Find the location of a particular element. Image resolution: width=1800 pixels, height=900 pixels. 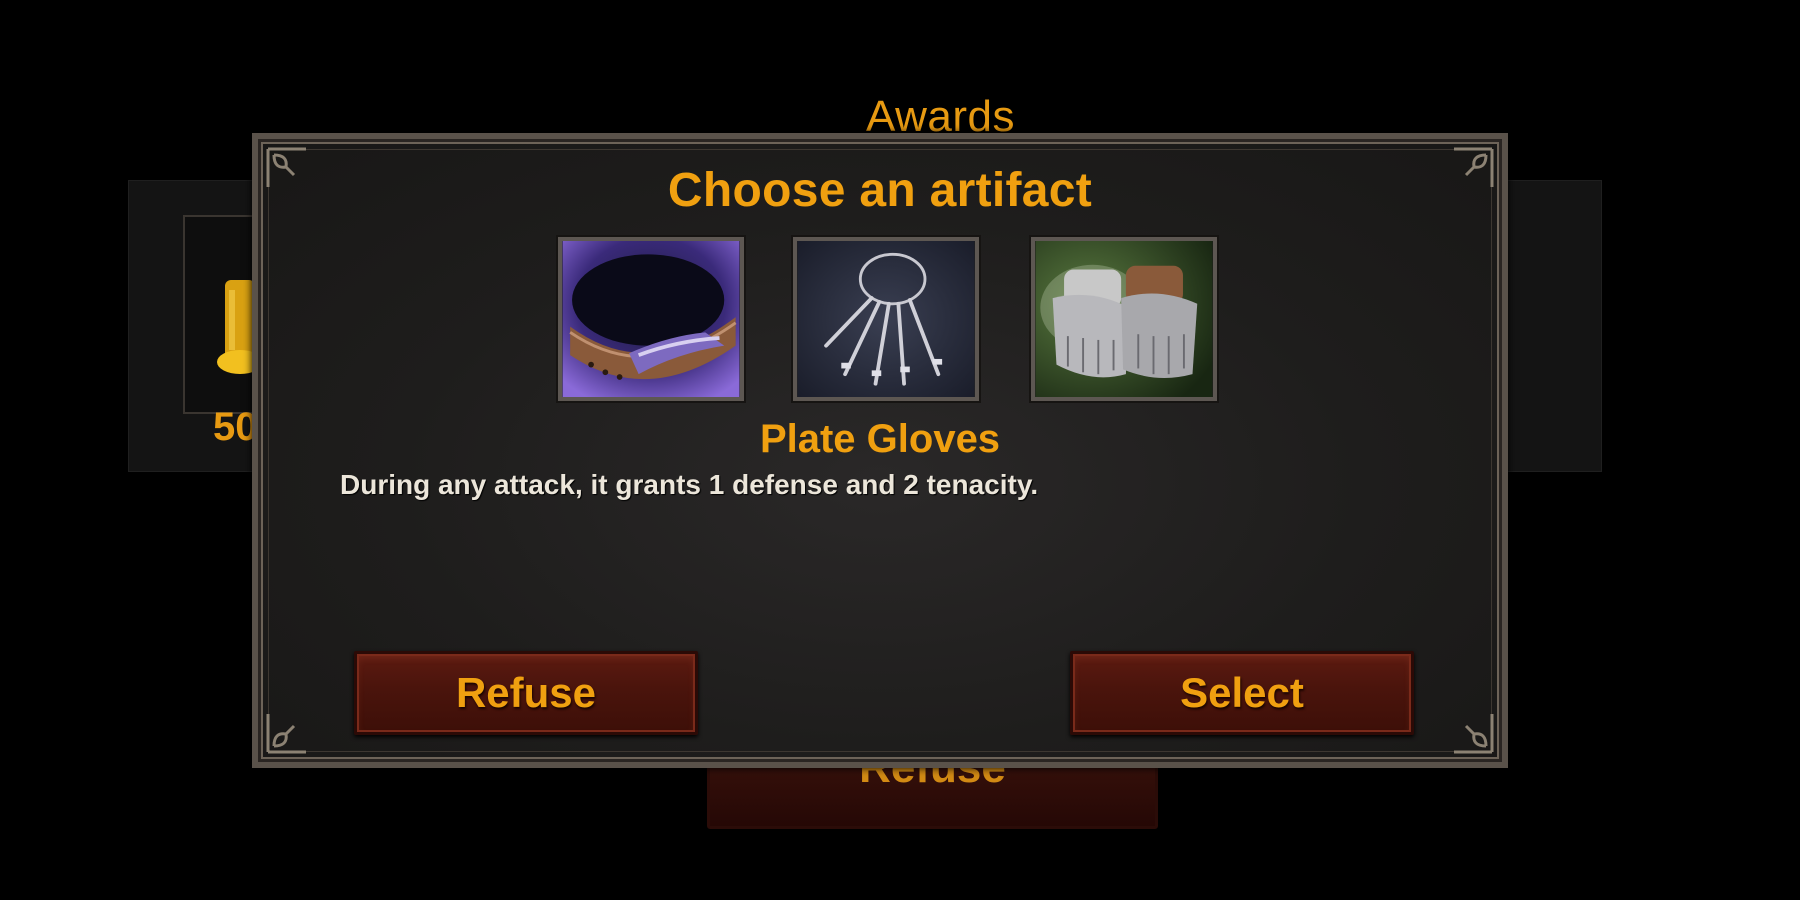

select-button-label: Select is located at coordinates (1242, 692).